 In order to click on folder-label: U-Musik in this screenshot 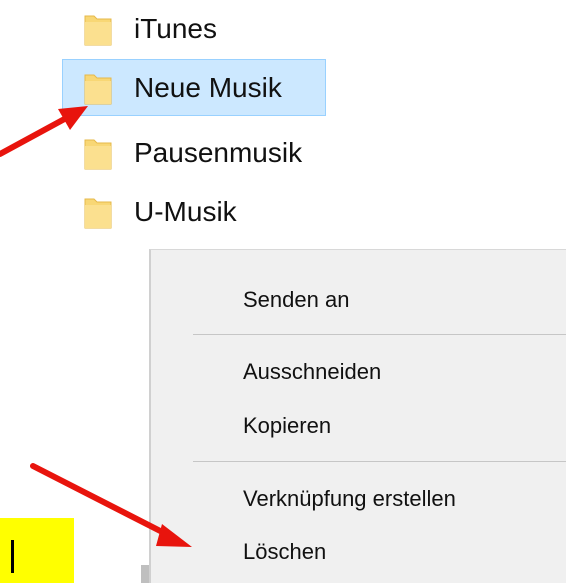, I will do `click(185, 211)`.